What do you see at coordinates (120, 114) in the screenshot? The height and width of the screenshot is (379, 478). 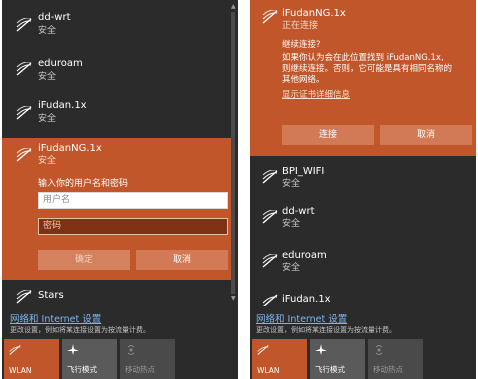 I see `network-item-ifudan-1x: iFudan.1x 安全` at bounding box center [120, 114].